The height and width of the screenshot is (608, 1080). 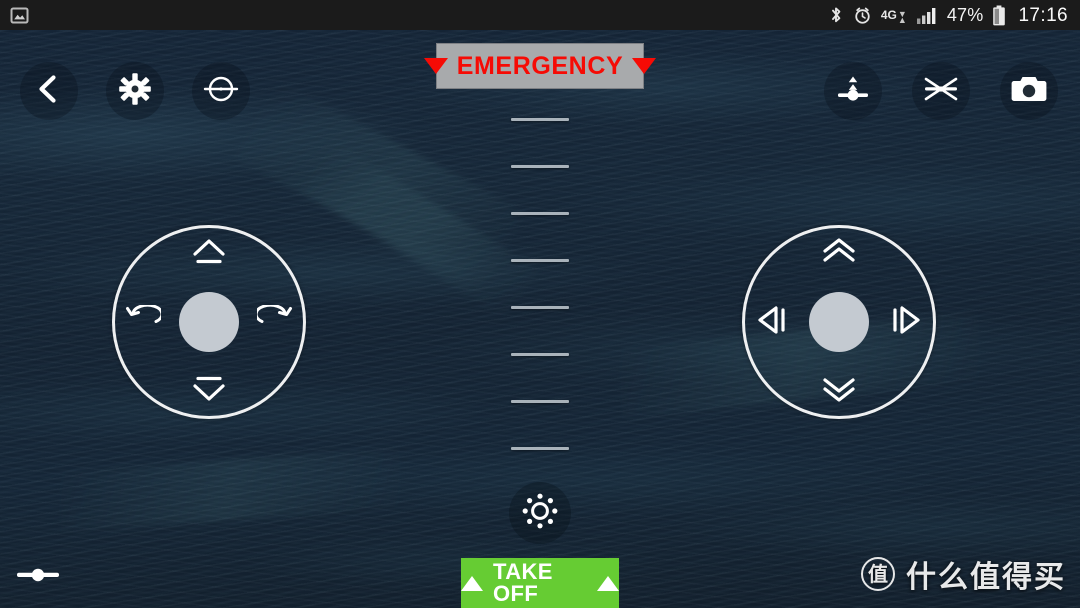 What do you see at coordinates (644, 66) in the screenshot?
I see `triangle-down-icon-right` at bounding box center [644, 66].